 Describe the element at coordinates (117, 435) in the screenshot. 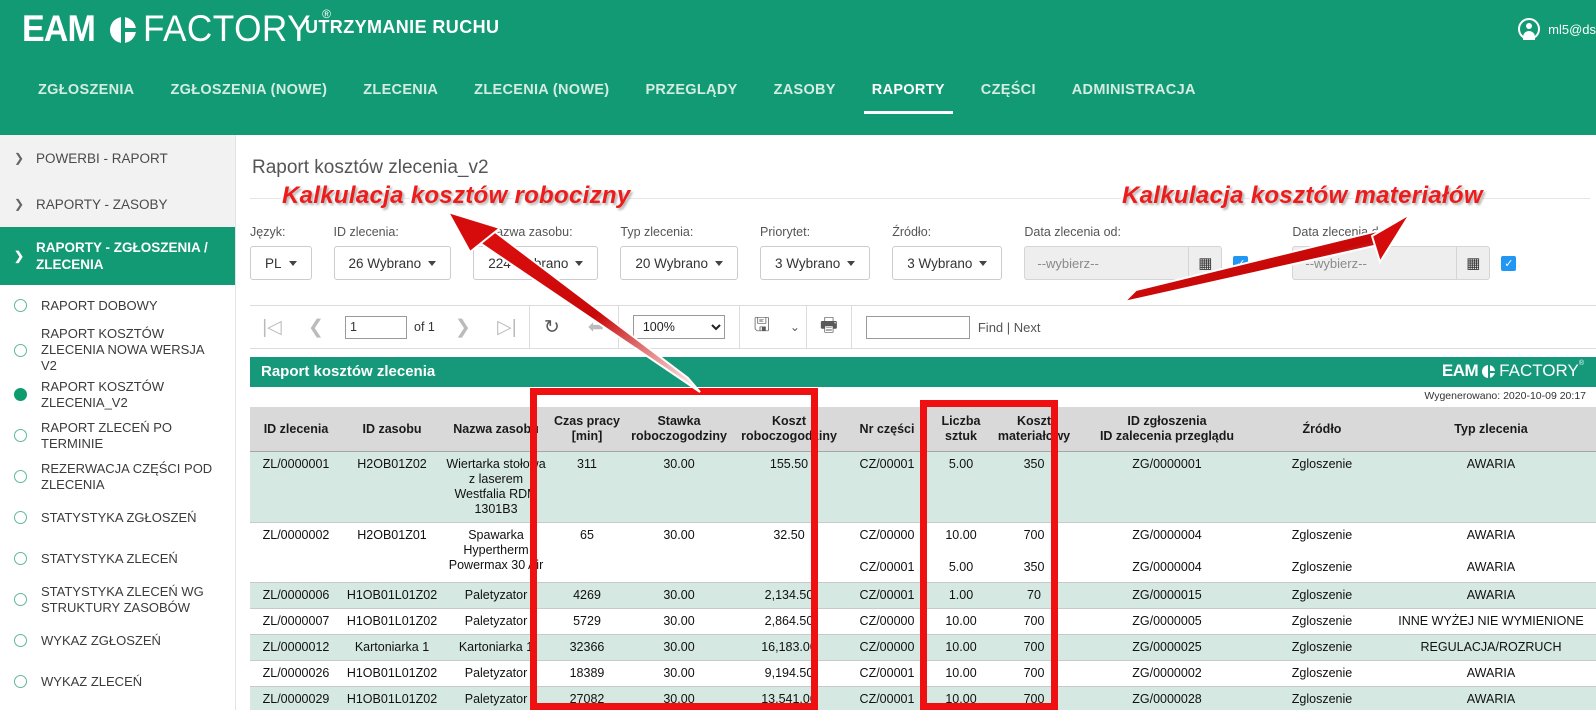

I see `sidebar-item-4: RAPORT ZLECEŃ PO TERMINIE` at that location.